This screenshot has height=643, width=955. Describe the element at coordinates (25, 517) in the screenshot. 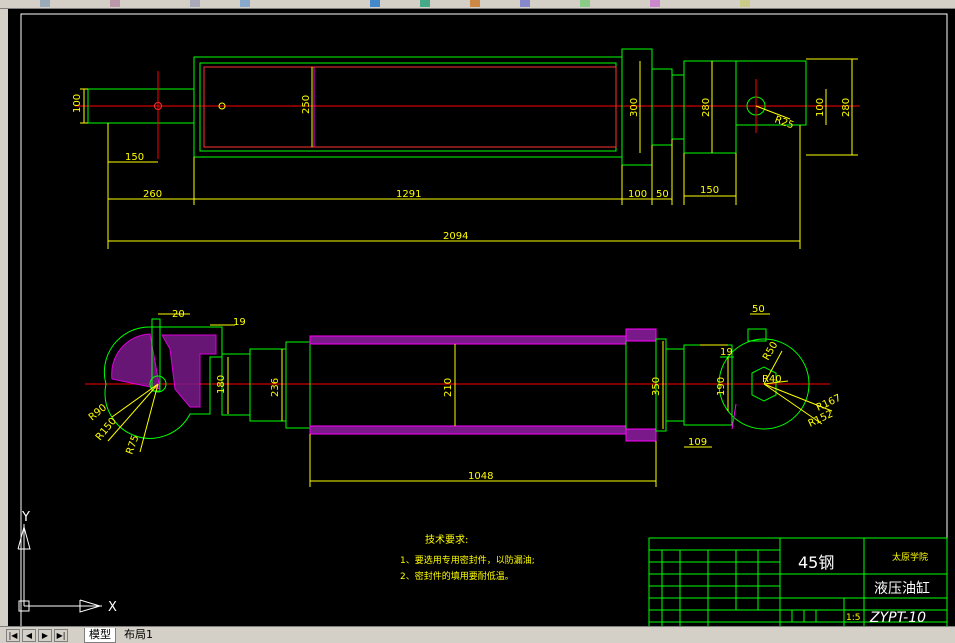

I see `ucs-y-label: Y` at that location.